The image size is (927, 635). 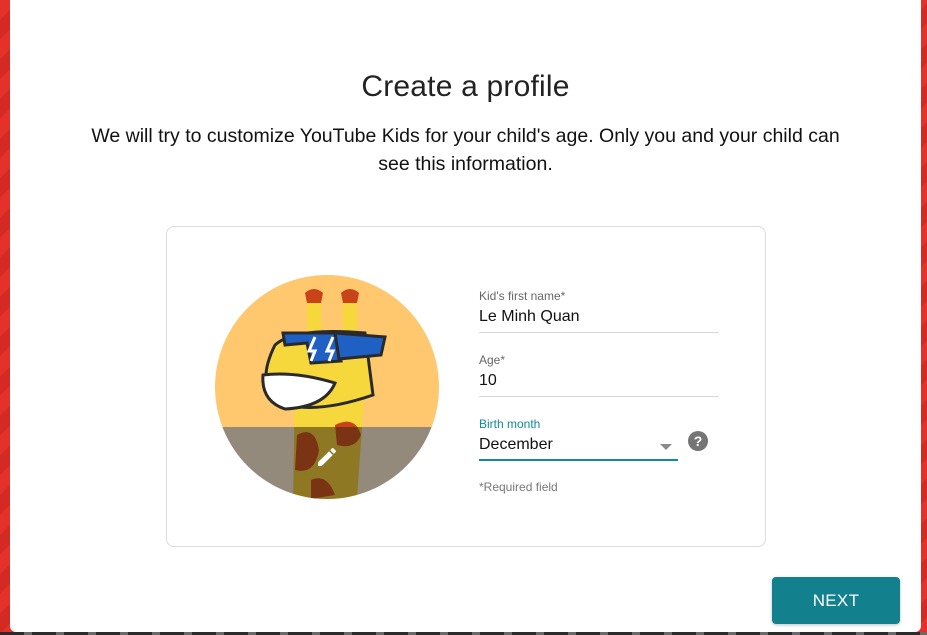 I want to click on next-button: NEXT, so click(x=836, y=600).